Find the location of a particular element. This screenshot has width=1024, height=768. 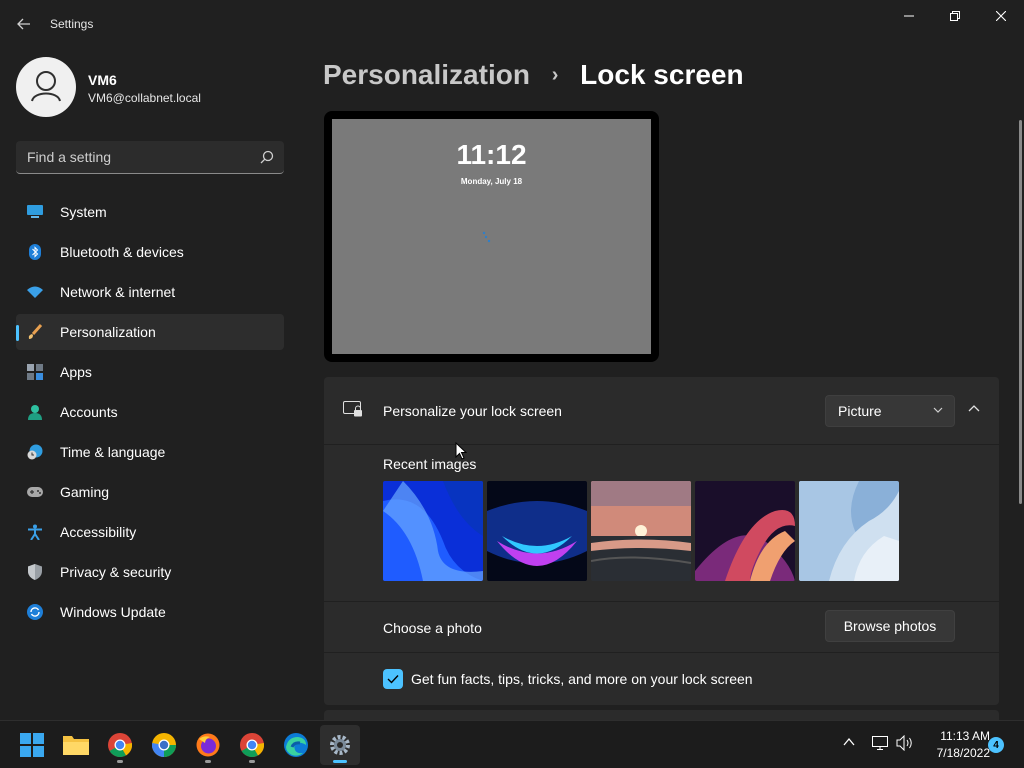

system-icon is located at coordinates (35, 212).